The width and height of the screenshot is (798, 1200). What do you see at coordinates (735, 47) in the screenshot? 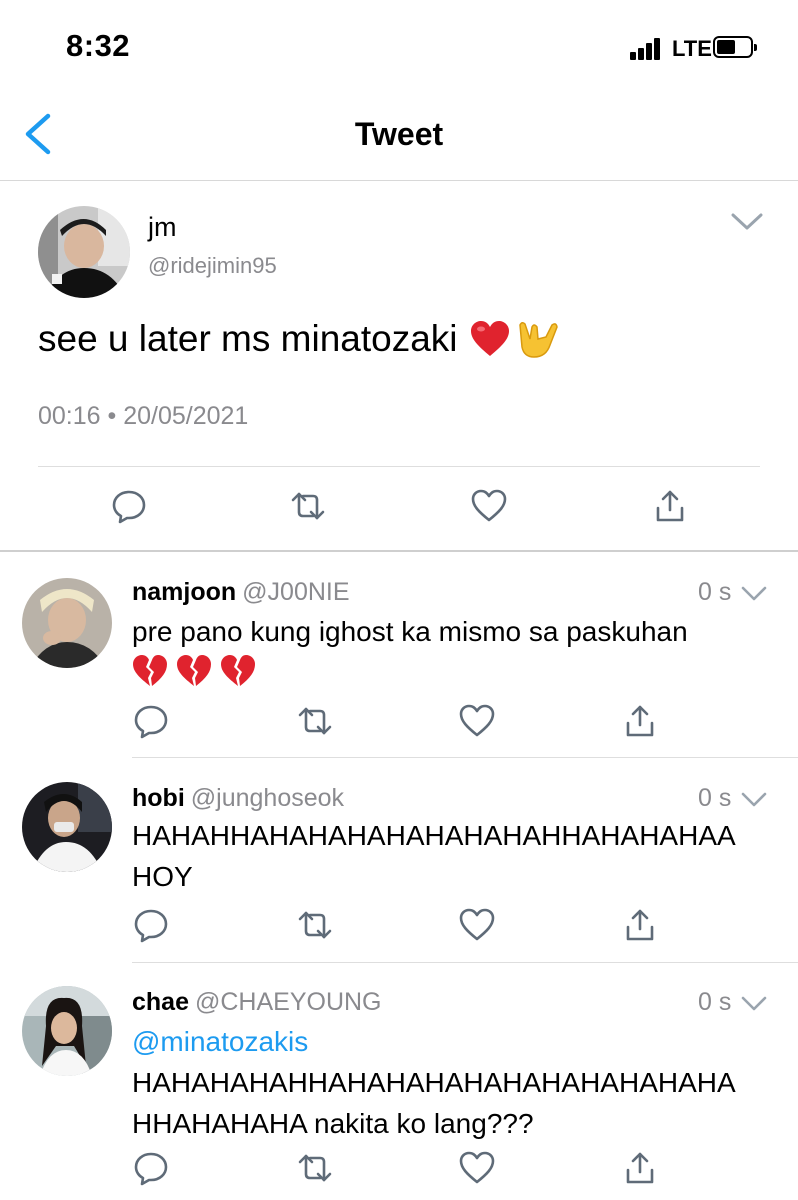
I see `battery-icon` at bounding box center [735, 47].